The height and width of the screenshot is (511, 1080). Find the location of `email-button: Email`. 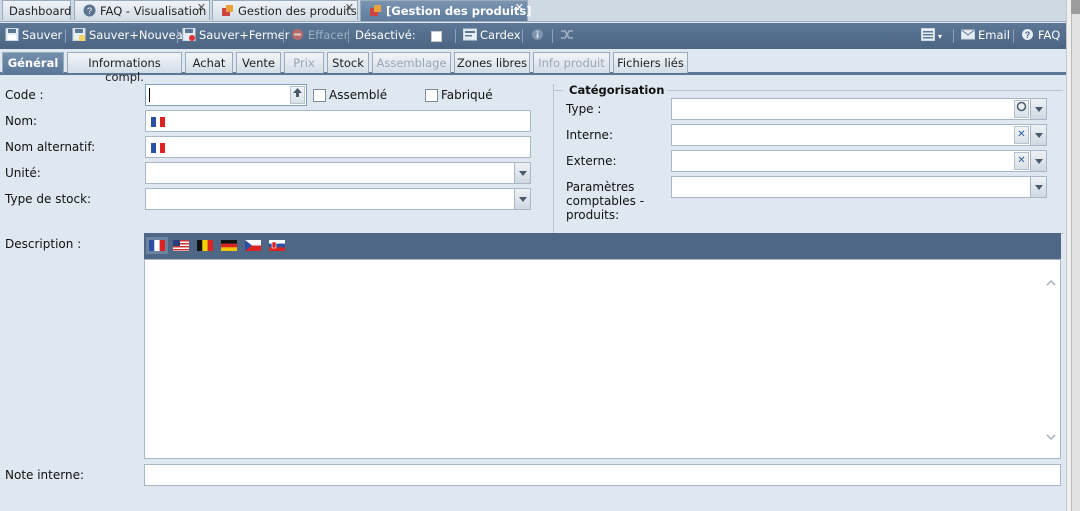

email-button: Email is located at coordinates (985, 36).